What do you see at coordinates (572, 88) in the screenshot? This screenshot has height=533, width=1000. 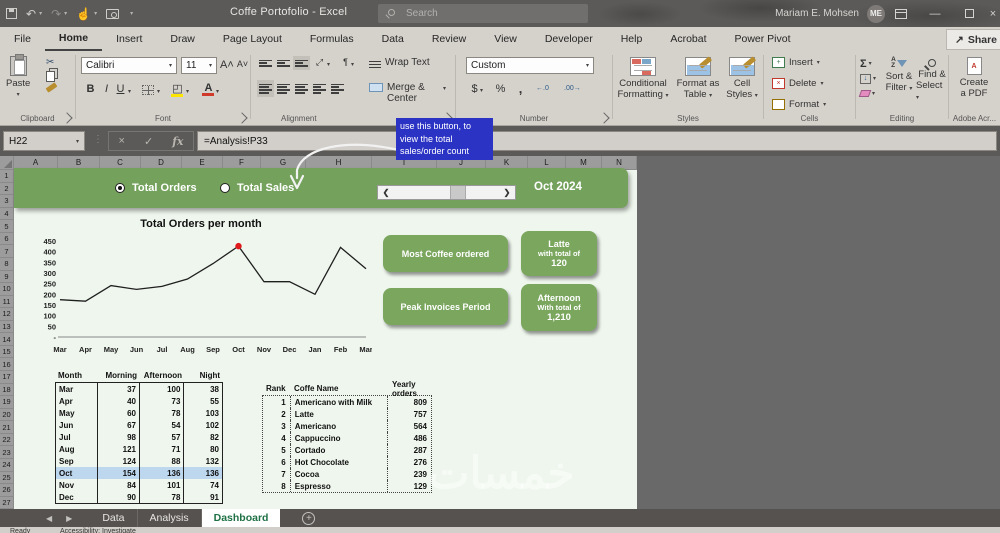 I see `decrease-decimal-icon: .00→` at bounding box center [572, 88].